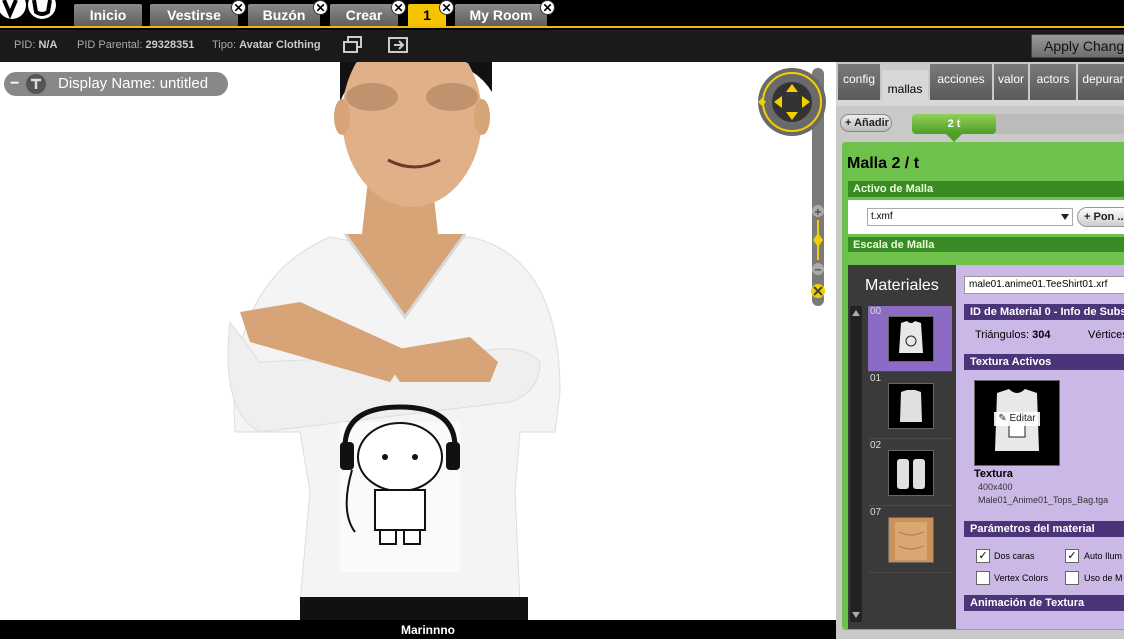 This screenshot has width=1124, height=639. I want to click on two-sided-label: Dos caras, so click(1014, 556).